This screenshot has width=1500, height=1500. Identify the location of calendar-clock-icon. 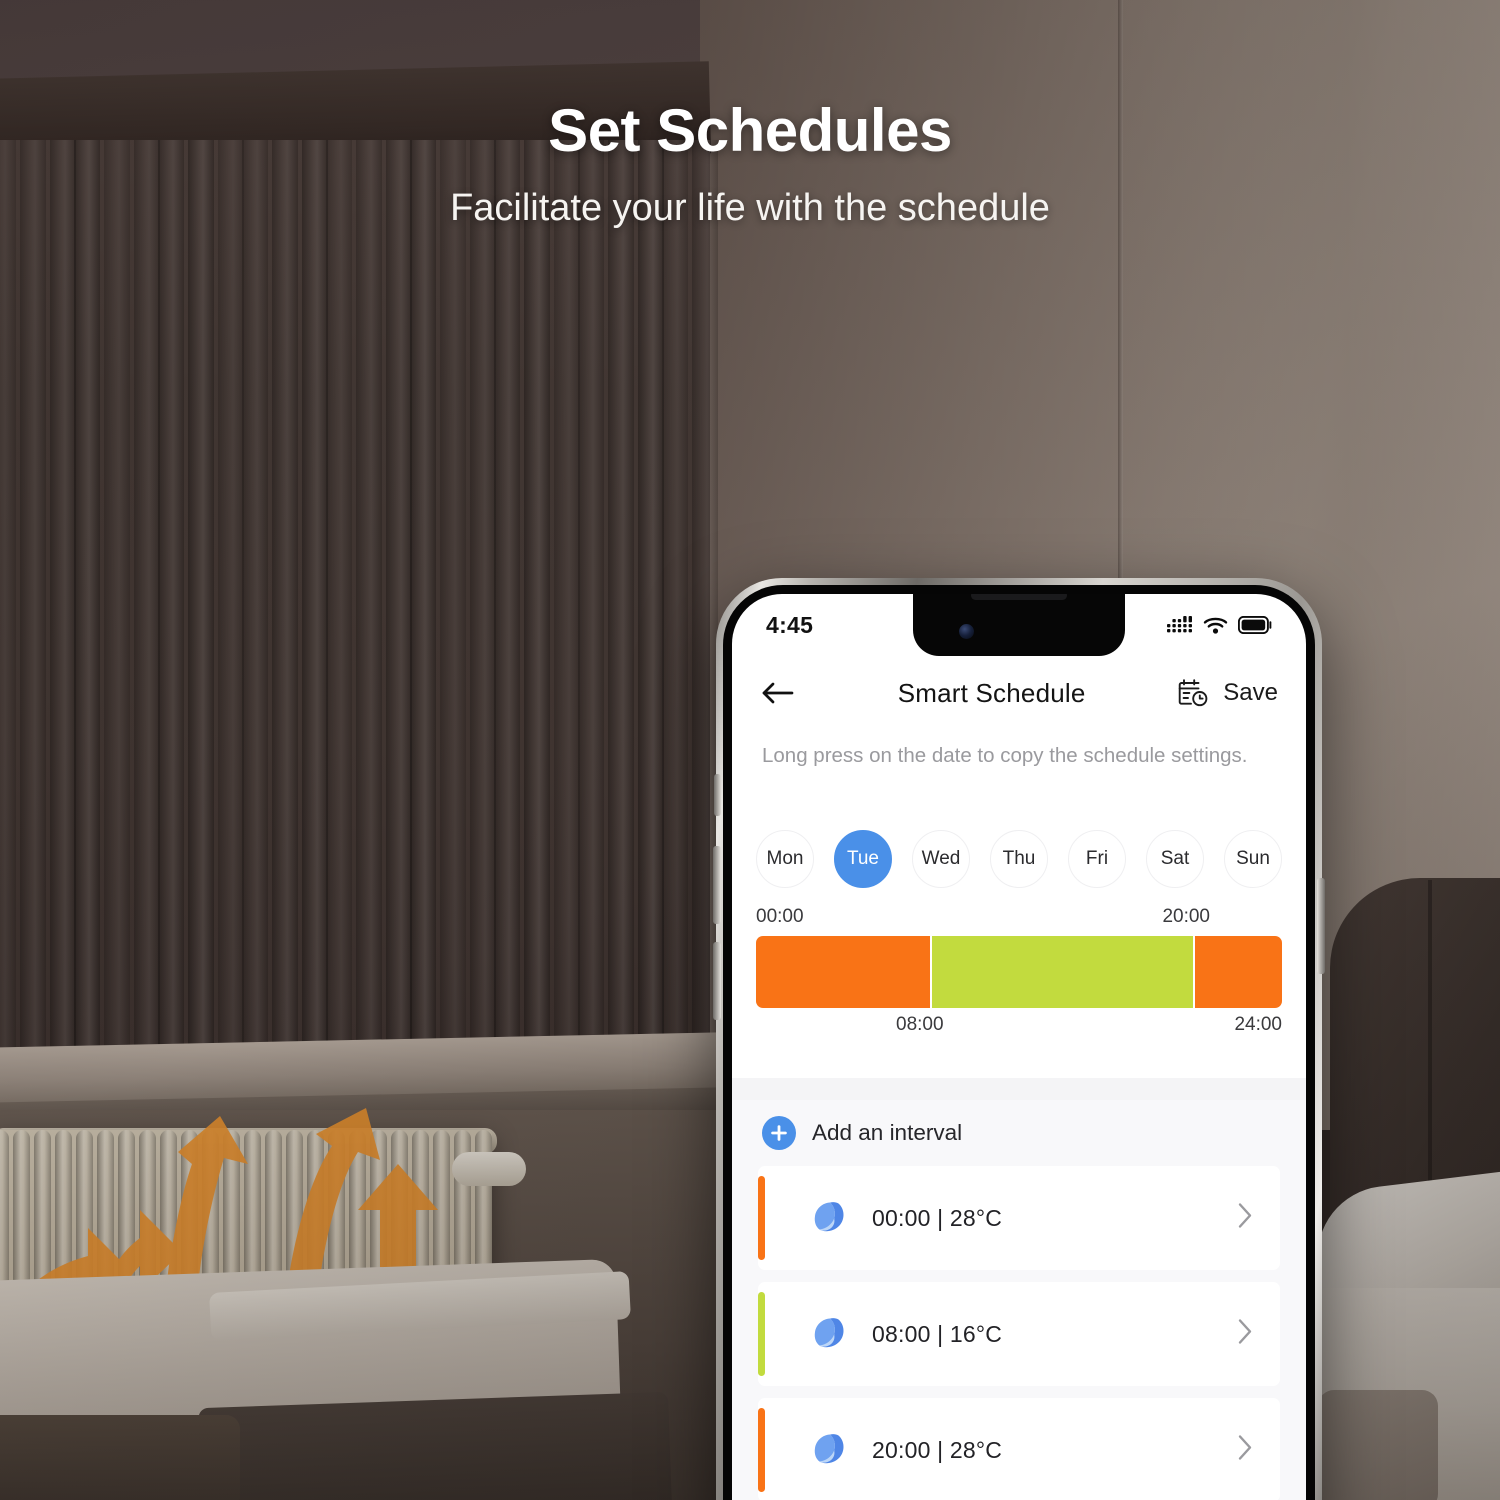
(1193, 693).